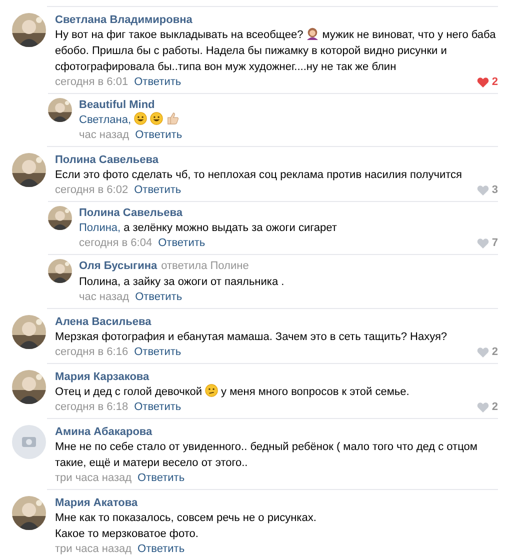 The height and width of the screenshot is (560, 512). What do you see at coordinates (91, 190) in the screenshot?
I see `comment-time: сегодня в 6:02` at bounding box center [91, 190].